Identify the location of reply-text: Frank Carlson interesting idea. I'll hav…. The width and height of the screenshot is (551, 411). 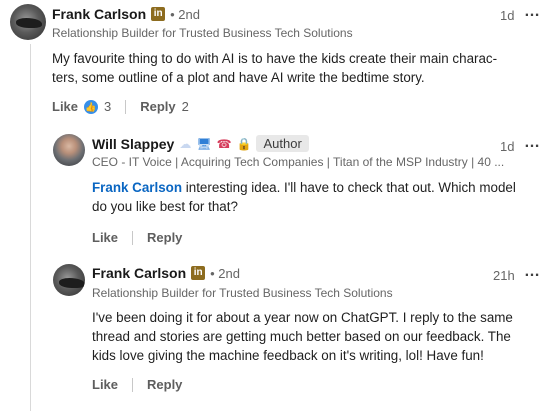
(317, 197).